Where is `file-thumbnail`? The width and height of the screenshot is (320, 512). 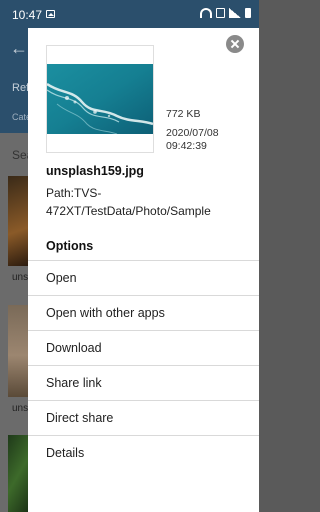
file-thumbnail is located at coordinates (100, 99).